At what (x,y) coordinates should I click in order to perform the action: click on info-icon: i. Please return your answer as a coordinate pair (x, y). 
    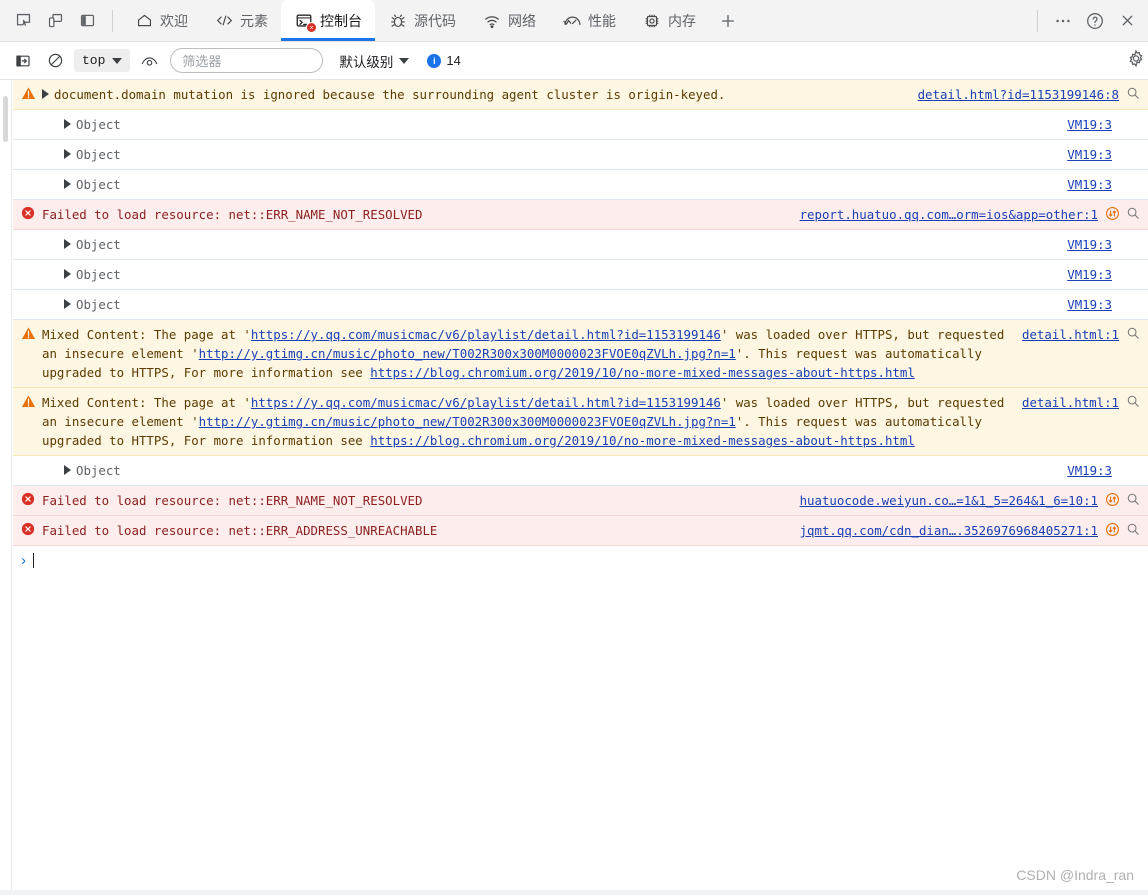
    Looking at the image, I should click on (434, 60).